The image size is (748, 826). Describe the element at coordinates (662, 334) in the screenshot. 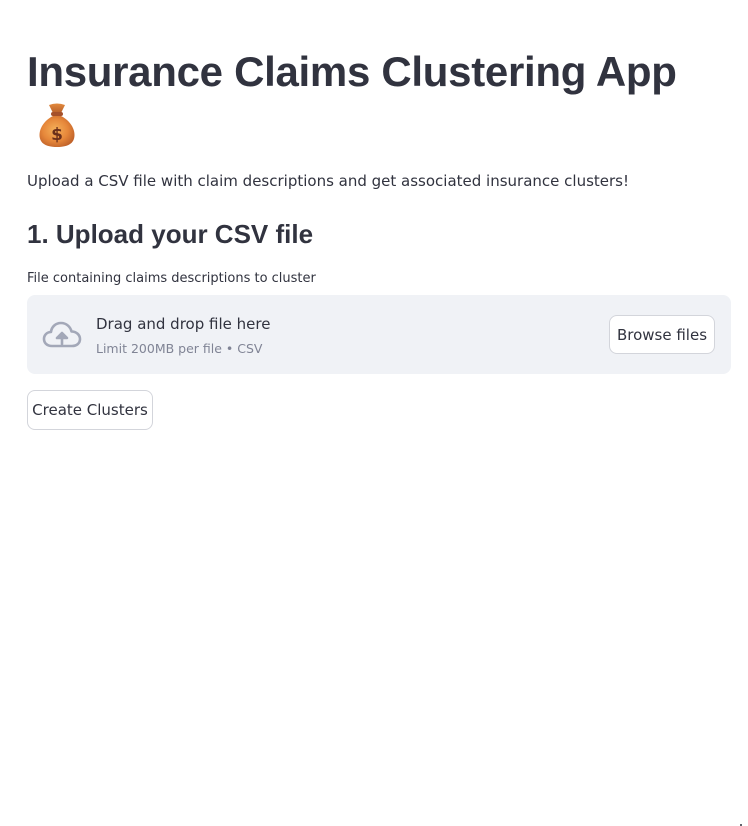

I see `browse-files-button: Browse files` at that location.